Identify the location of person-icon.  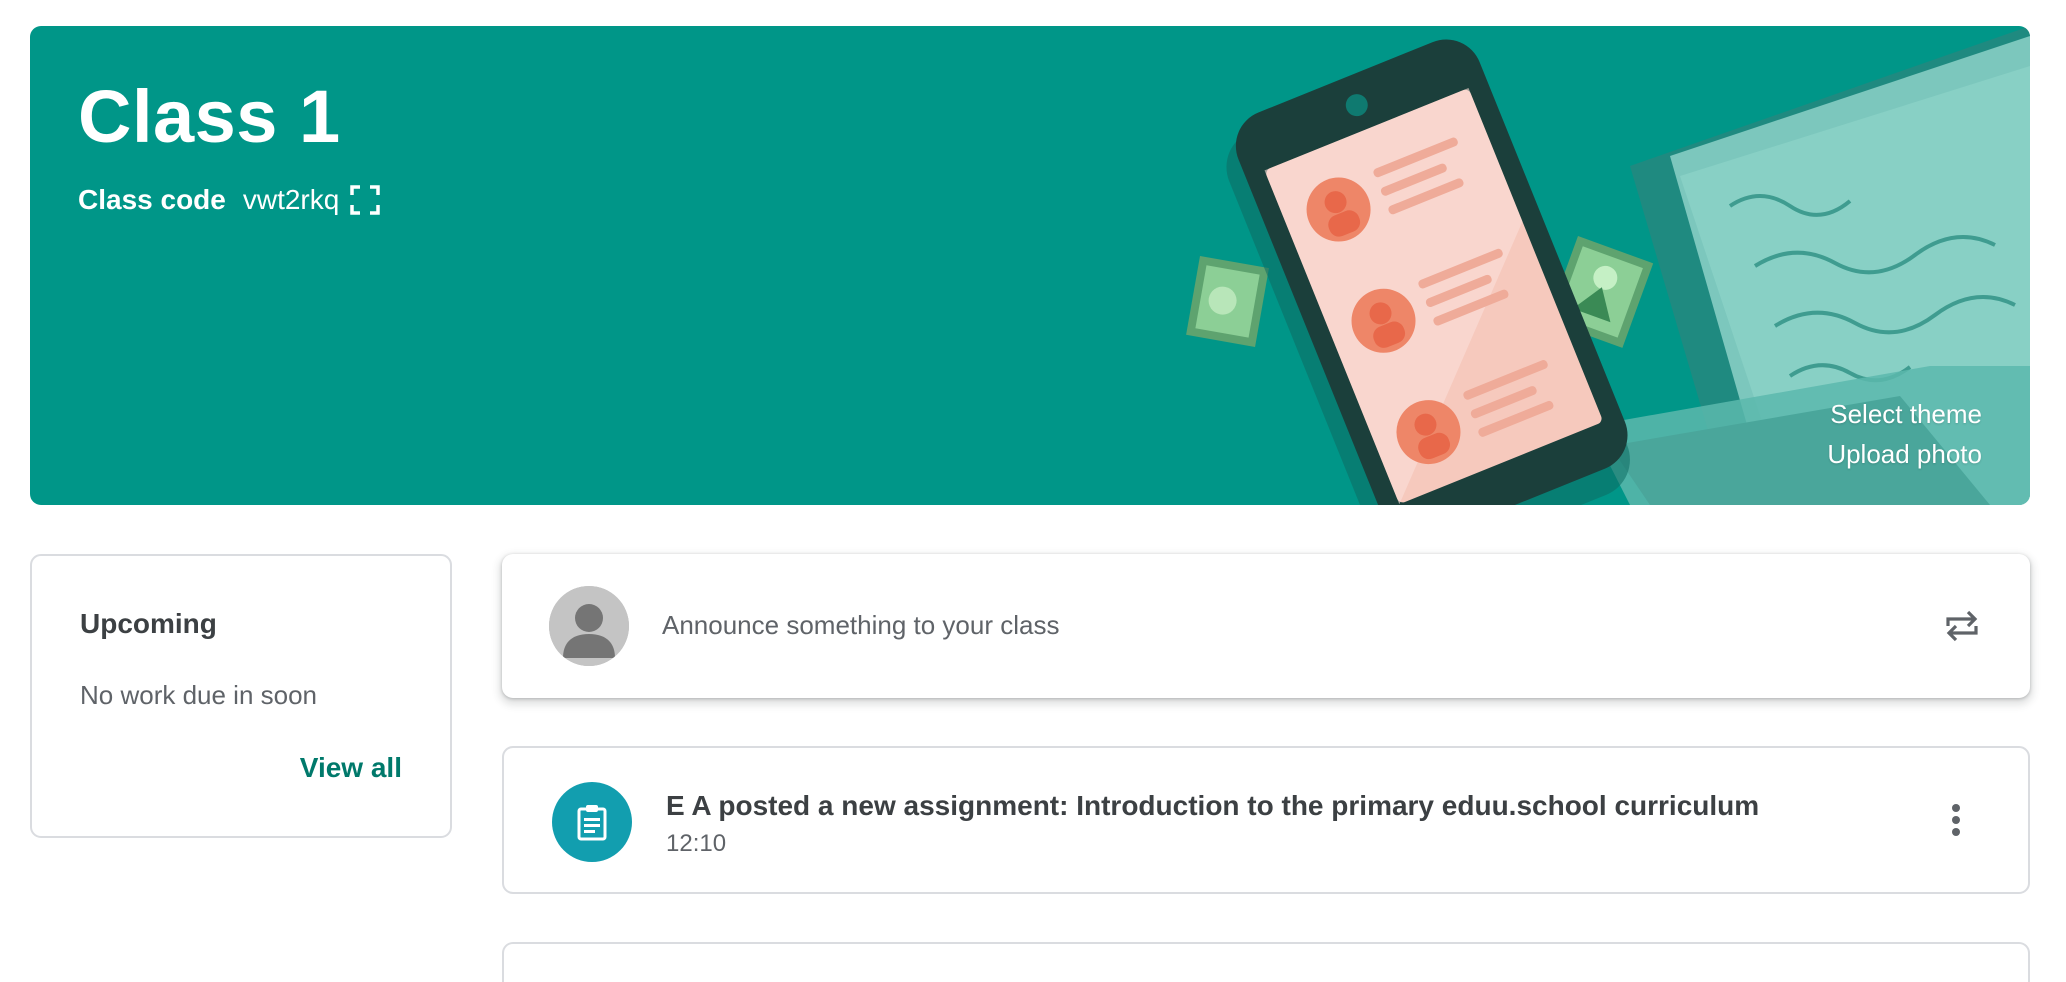
(589, 626).